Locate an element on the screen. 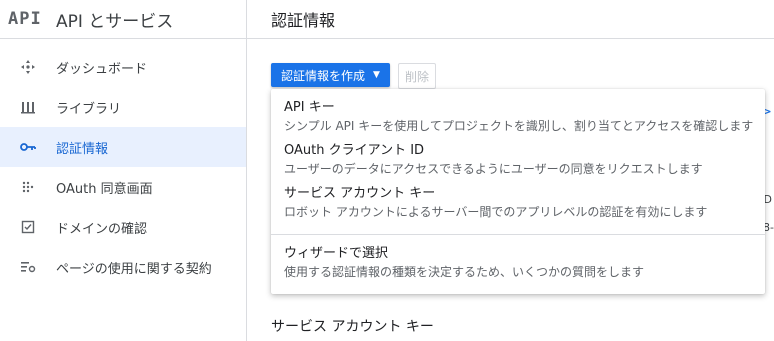 This screenshot has height=341, width=774. menu-item-description: 使用する認証情報の種類を決定するため、いくつかの質問をします is located at coordinates (464, 272).